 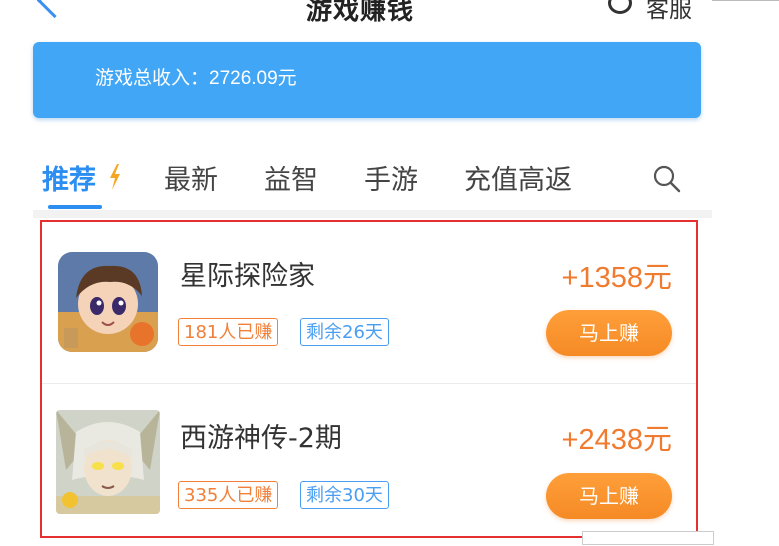 What do you see at coordinates (291, 177) in the screenshot?
I see `tab-puzzle: 益智` at bounding box center [291, 177].